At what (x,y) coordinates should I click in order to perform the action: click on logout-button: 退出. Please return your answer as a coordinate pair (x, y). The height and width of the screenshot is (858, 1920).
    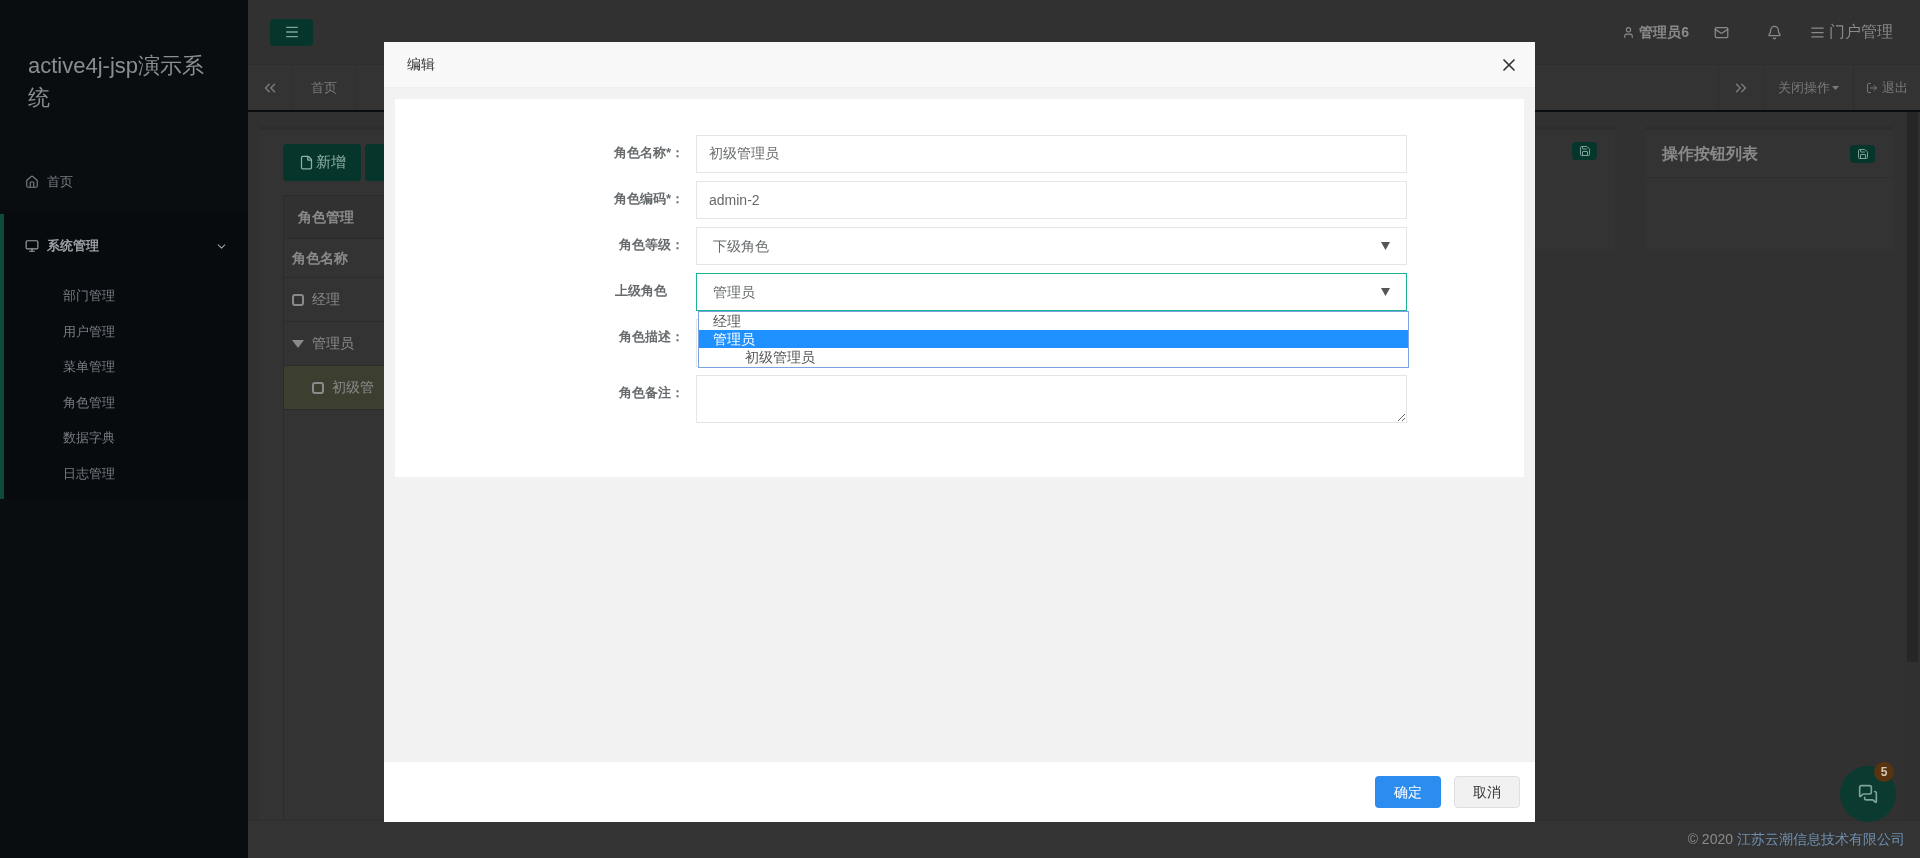
    Looking at the image, I should click on (1886, 87).